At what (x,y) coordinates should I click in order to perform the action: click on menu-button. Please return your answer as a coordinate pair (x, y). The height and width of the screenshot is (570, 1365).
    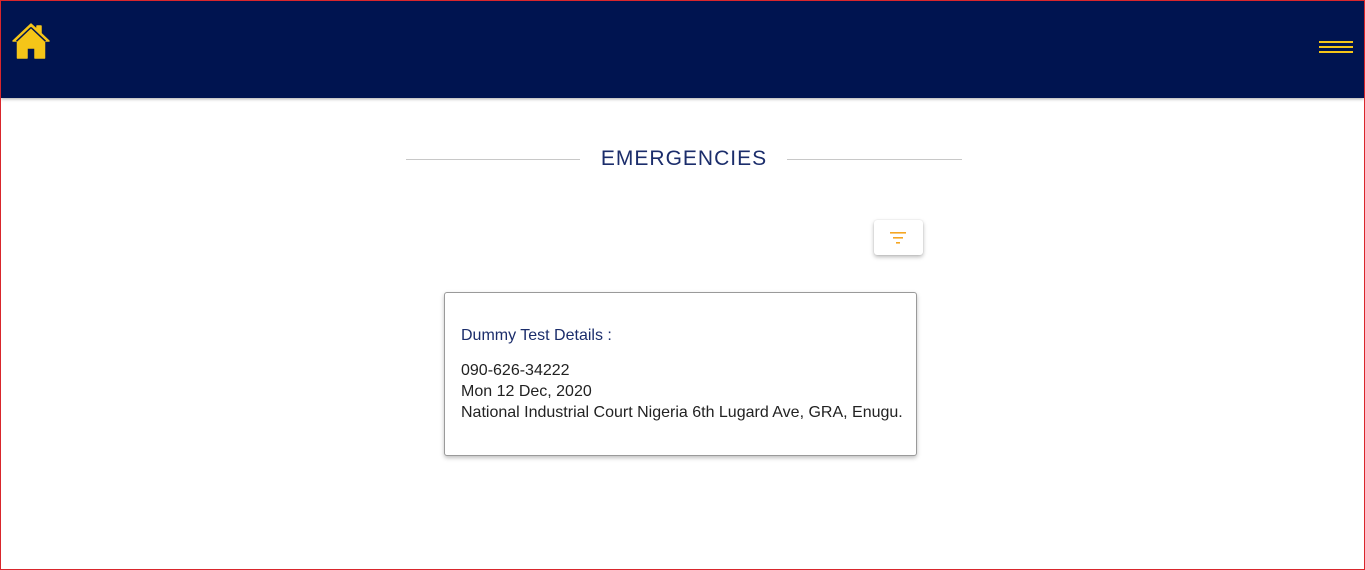
    Looking at the image, I should click on (1337, 47).